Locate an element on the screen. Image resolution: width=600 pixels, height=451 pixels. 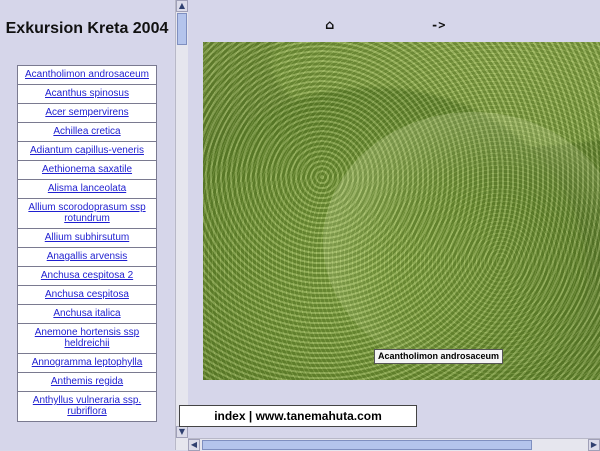
scroll-right-button: ▶ is located at coordinates (594, 445).